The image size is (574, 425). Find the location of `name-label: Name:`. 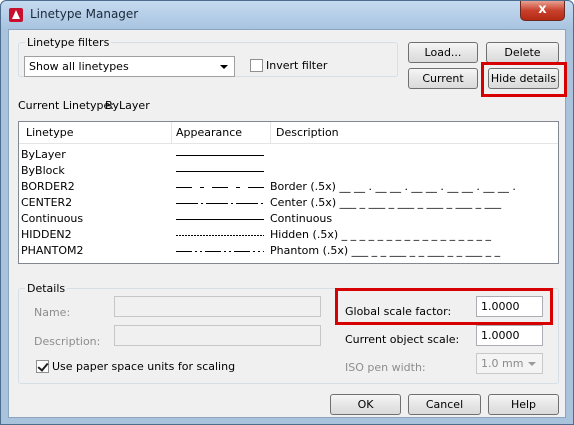

name-label: Name: is located at coordinates (52, 312).